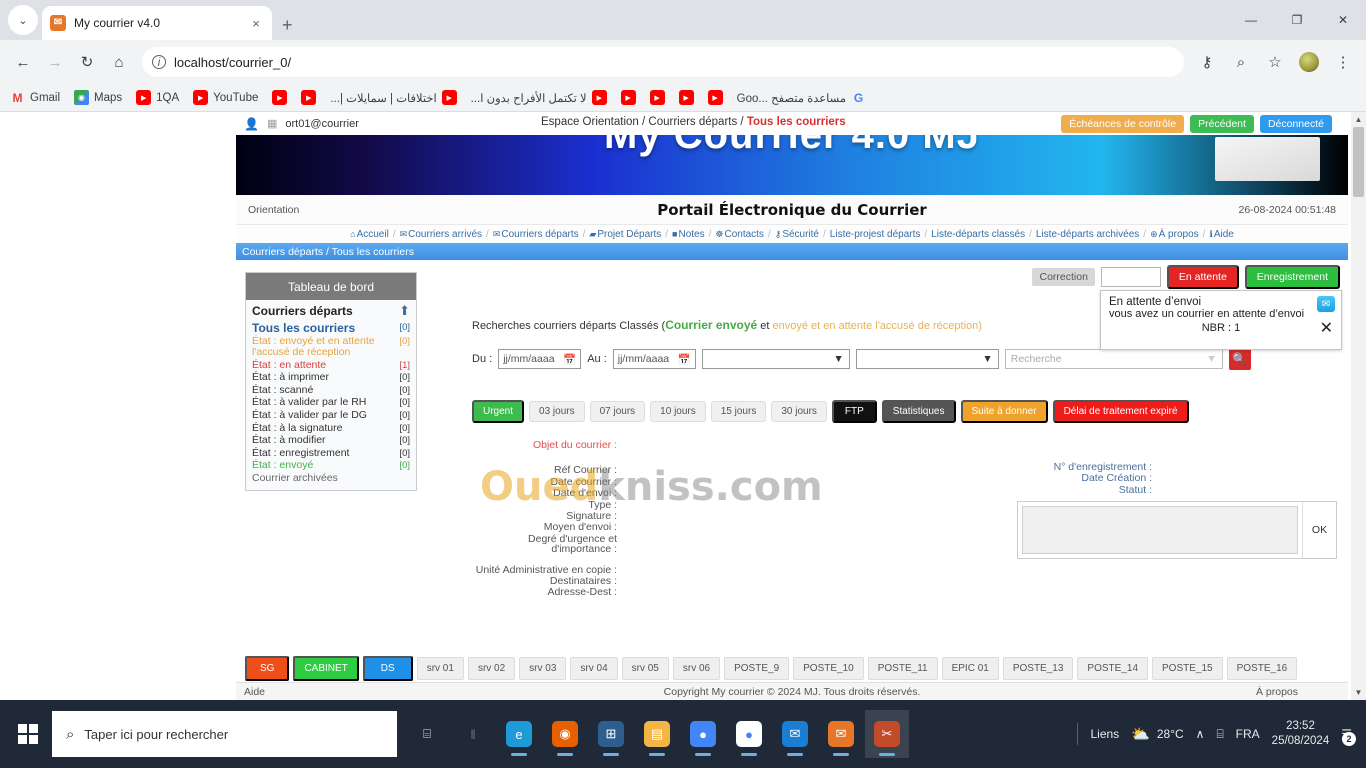  I want to click on footer-apropos-link: À propos, so click(1277, 692).